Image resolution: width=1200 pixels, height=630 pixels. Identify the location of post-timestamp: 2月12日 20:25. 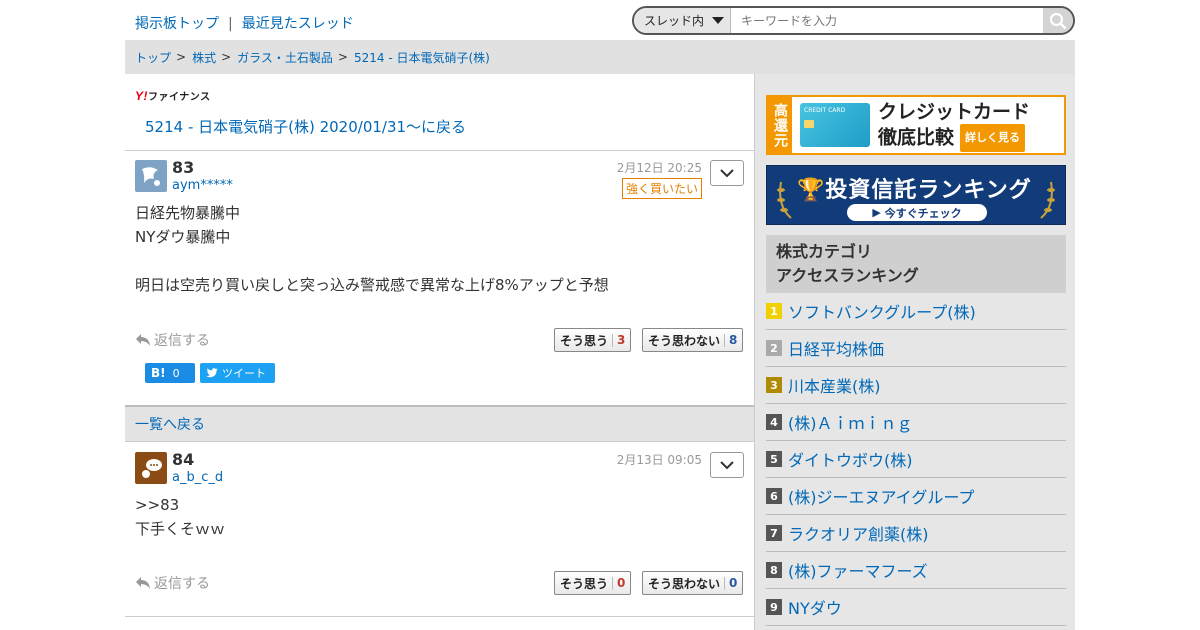
(659, 168).